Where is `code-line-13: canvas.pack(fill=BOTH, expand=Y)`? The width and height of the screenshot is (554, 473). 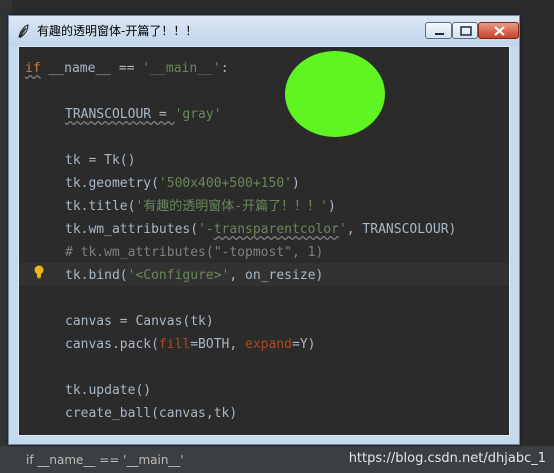
code-line-13: canvas.pack(fill=BOTH, expand=Y) is located at coordinates (190, 344).